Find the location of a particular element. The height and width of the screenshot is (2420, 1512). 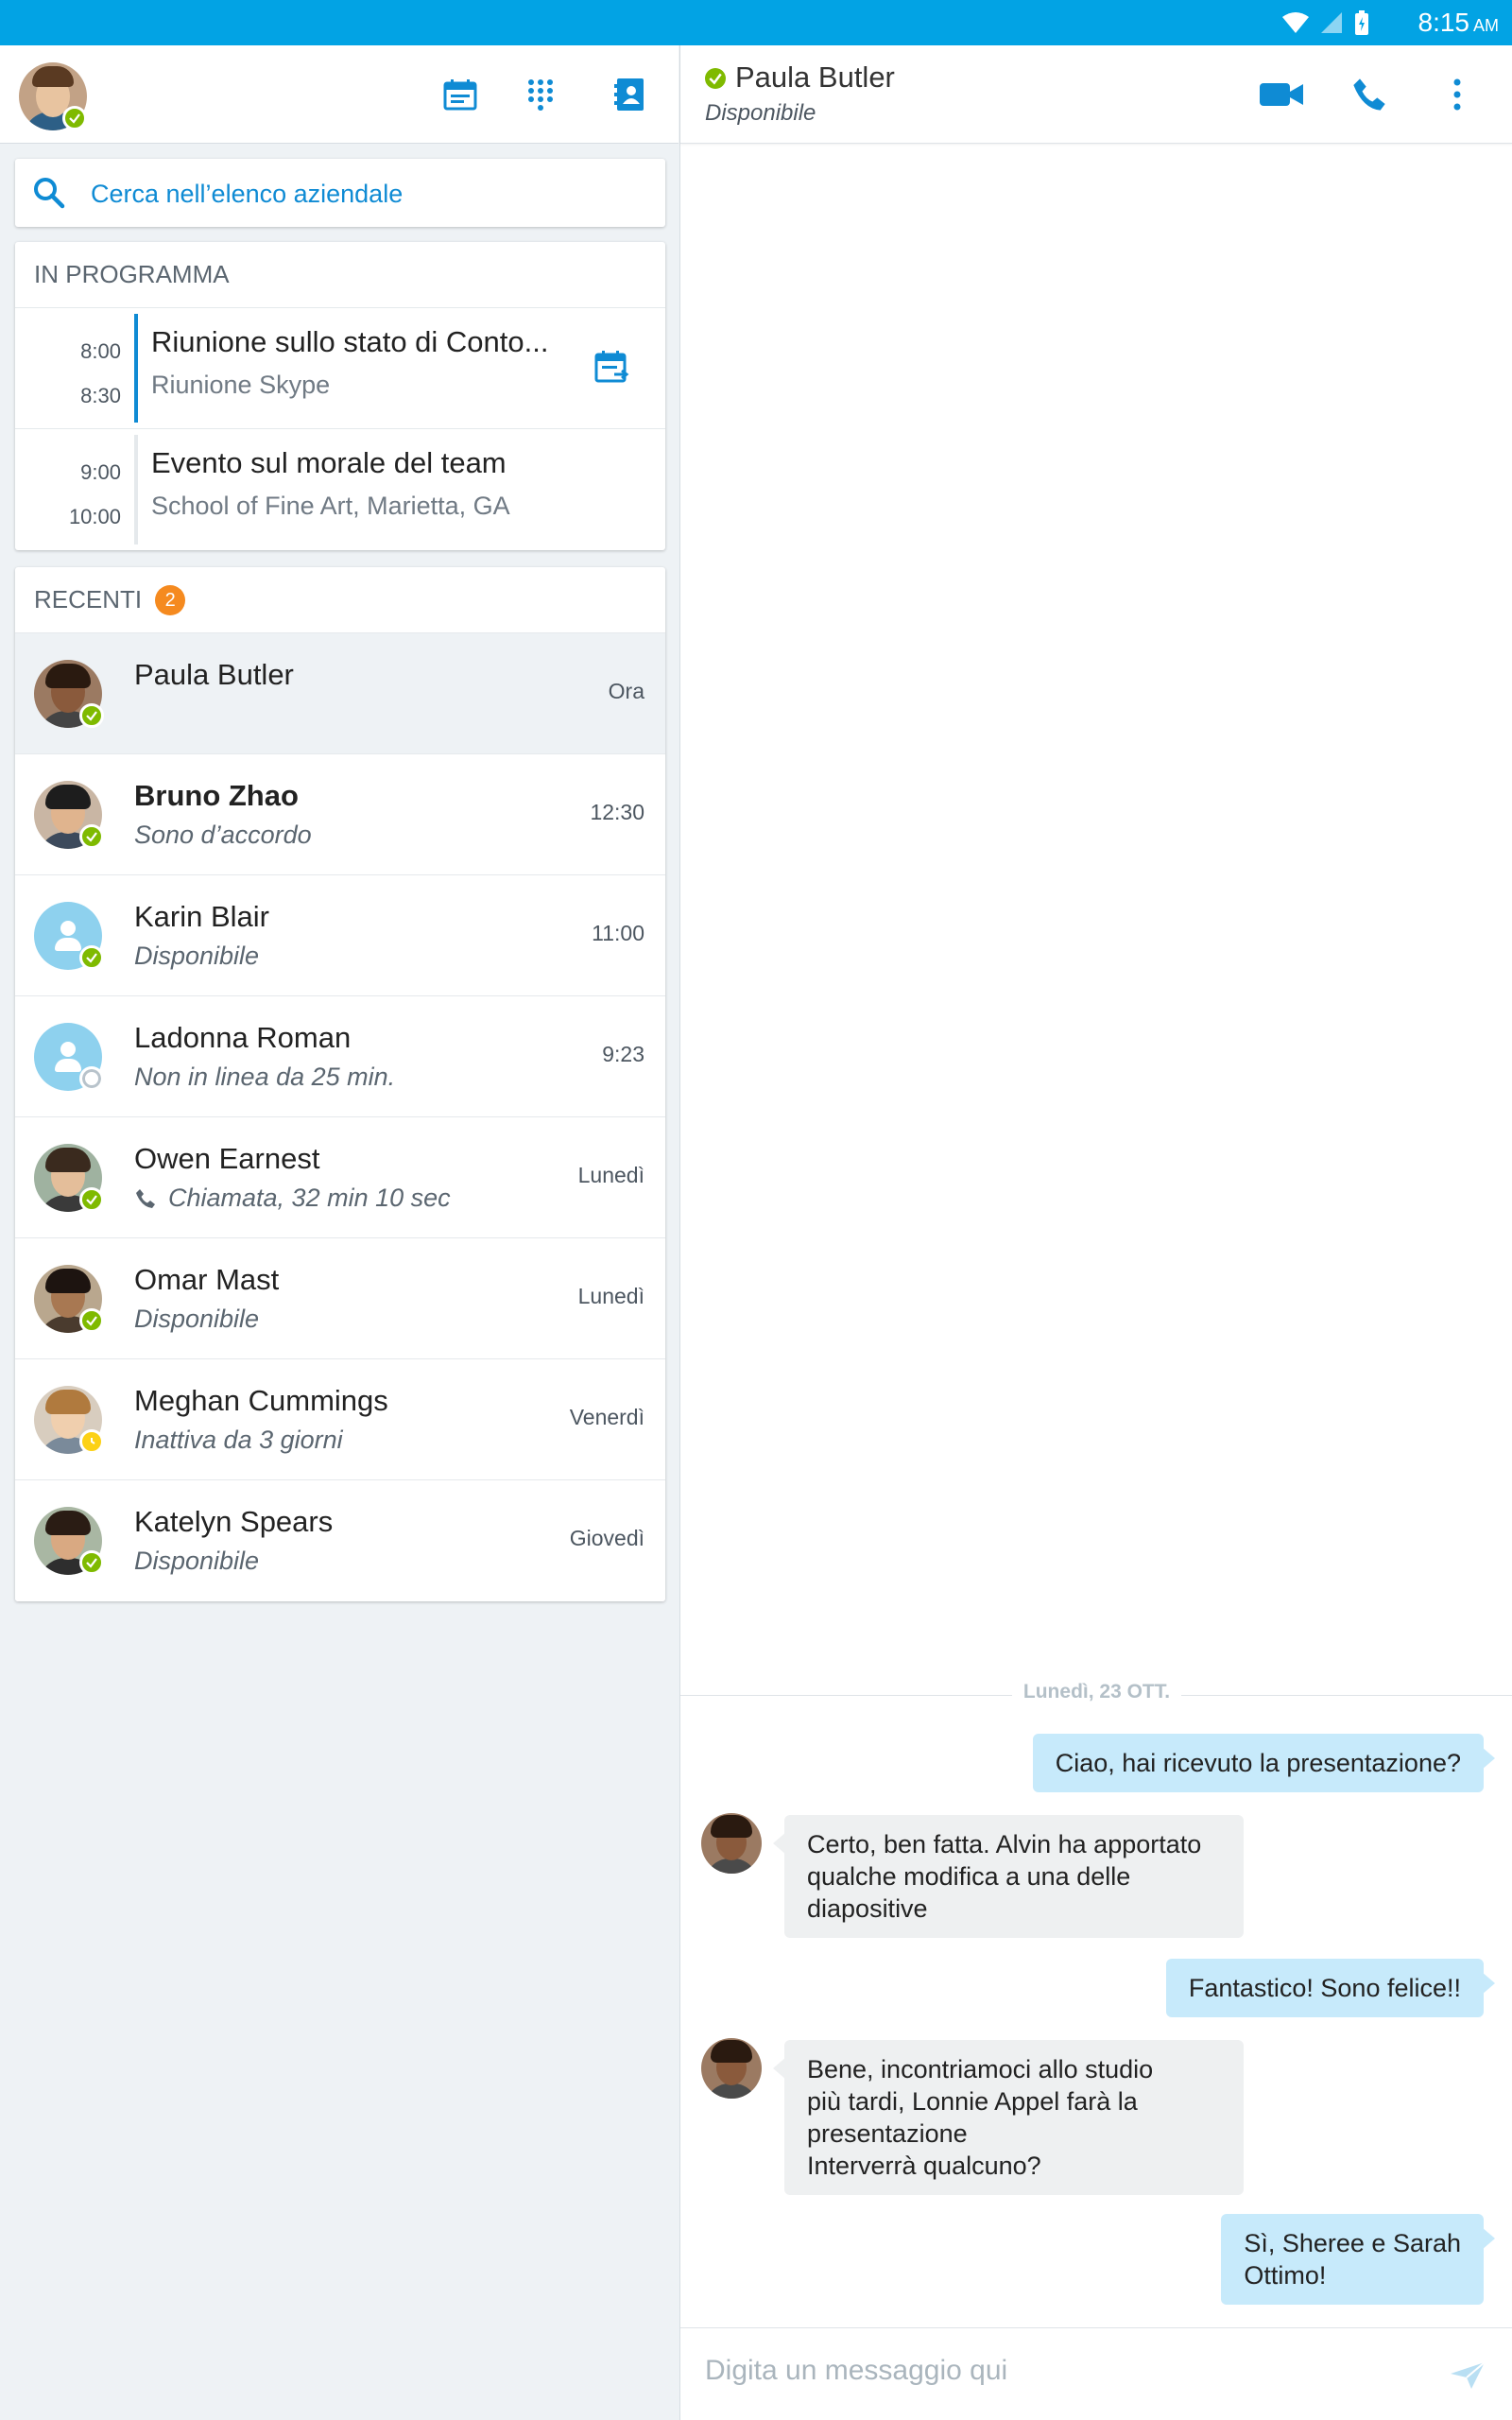

recent-contact-katelyn-spears: Katelyn Spears Disponibile Giovedì is located at coordinates (340, 1540).